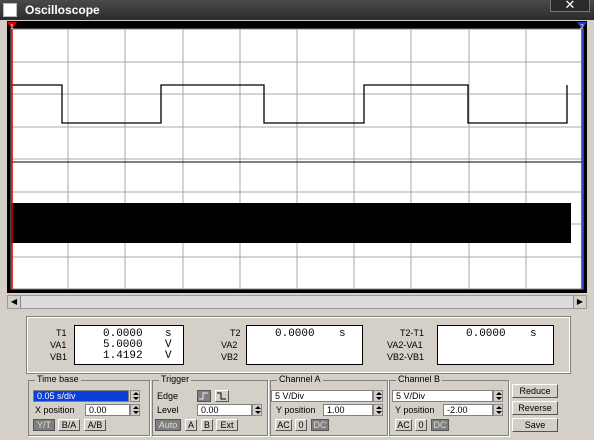 The height and width of the screenshot is (440, 594). Describe the element at coordinates (168, 396) in the screenshot. I see `edge-label: Edge` at that location.